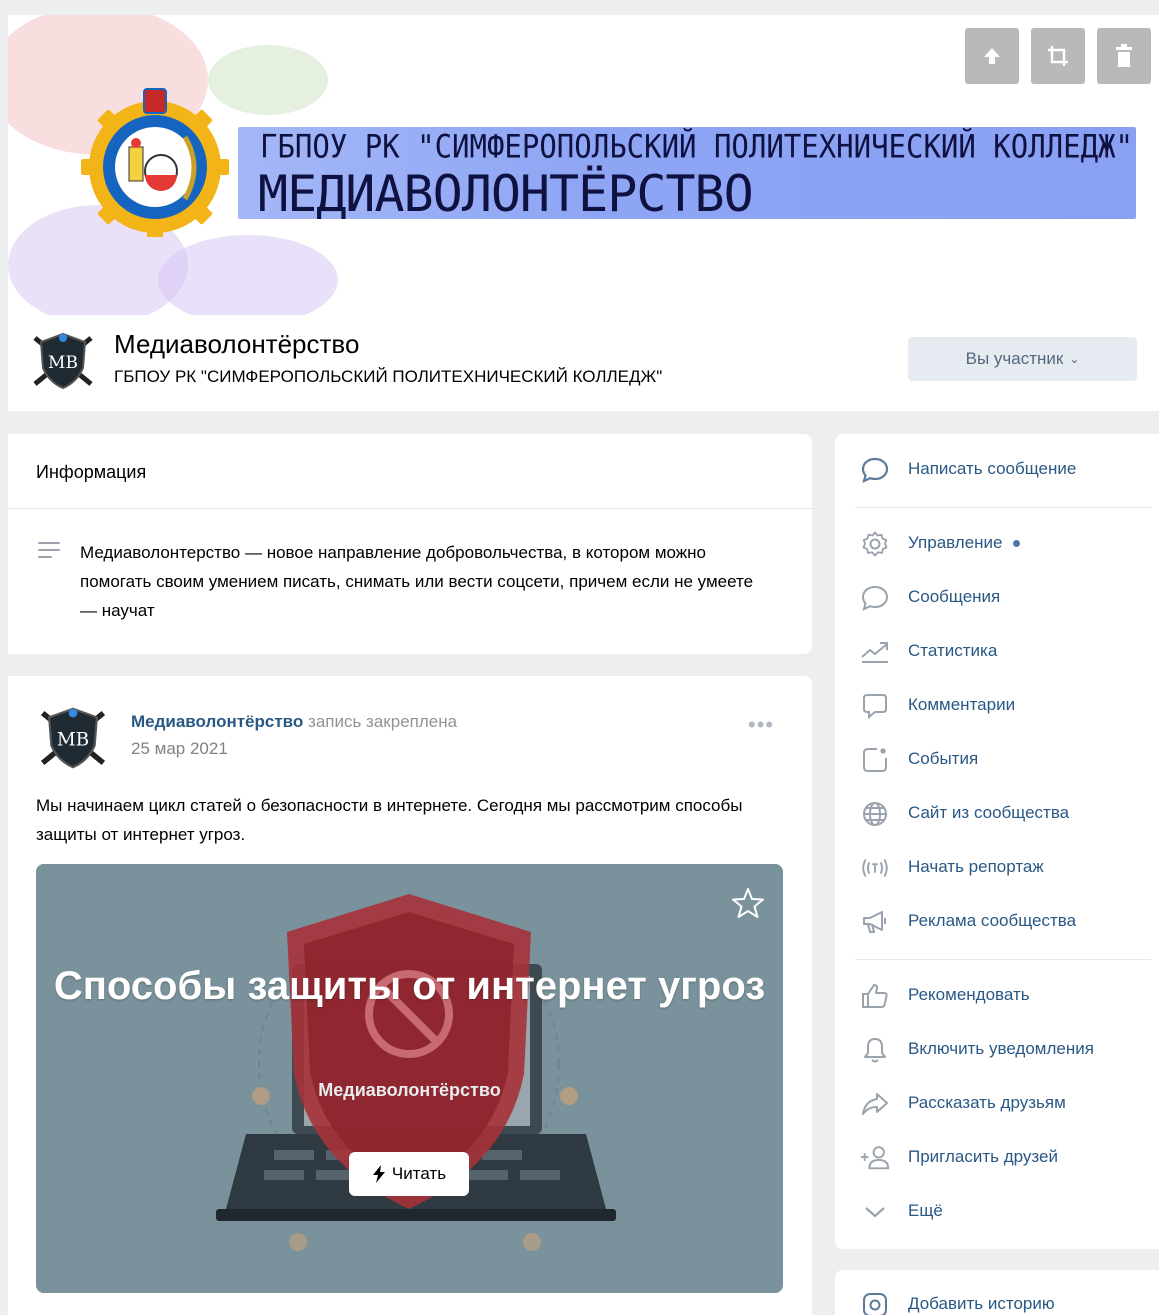 The width and height of the screenshot is (1159, 1315). I want to click on sidebar-item-manage: Управление, so click(997, 543).